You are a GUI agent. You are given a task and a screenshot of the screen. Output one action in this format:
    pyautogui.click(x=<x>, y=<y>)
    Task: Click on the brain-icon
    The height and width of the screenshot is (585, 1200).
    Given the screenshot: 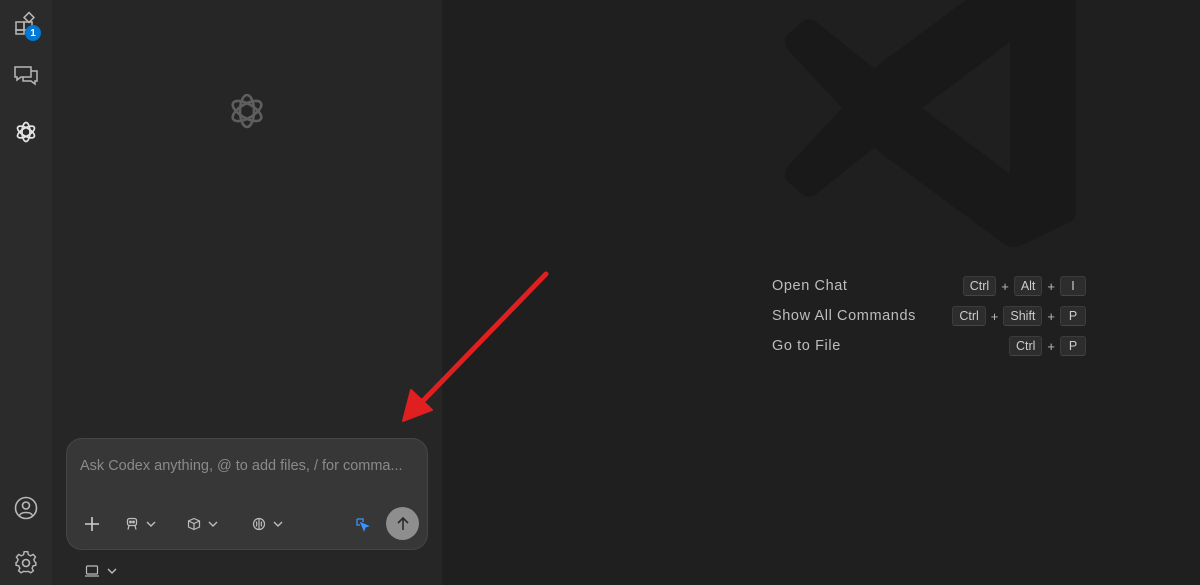 What is the action you would take?
    pyautogui.click(x=259, y=524)
    